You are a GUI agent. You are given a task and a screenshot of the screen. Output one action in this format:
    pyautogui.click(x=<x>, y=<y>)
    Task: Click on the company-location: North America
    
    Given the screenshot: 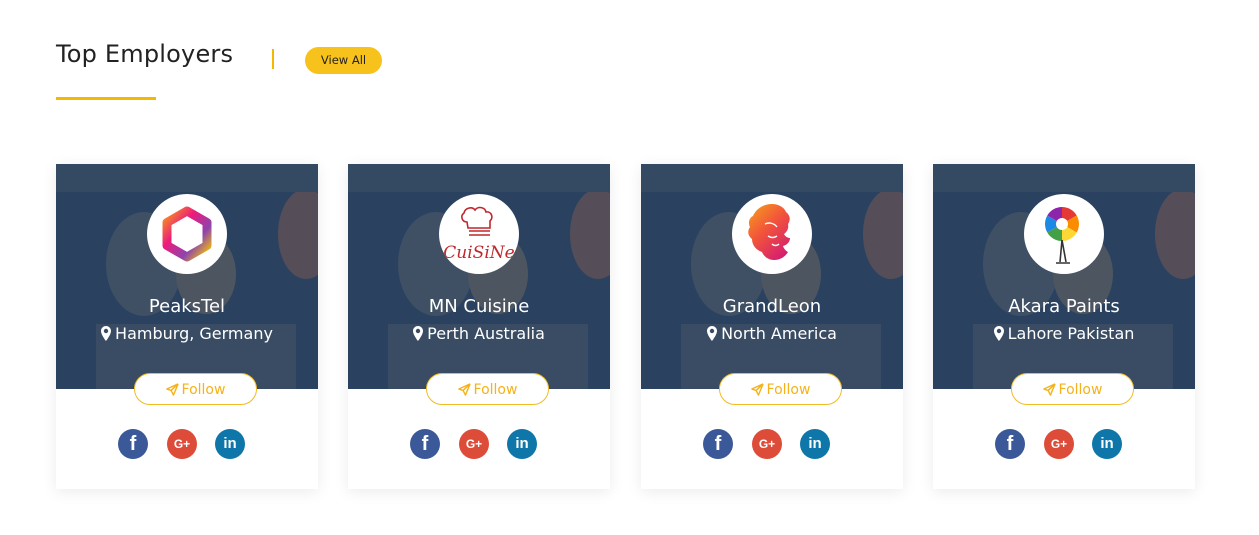 What is the action you would take?
    pyautogui.click(x=772, y=333)
    